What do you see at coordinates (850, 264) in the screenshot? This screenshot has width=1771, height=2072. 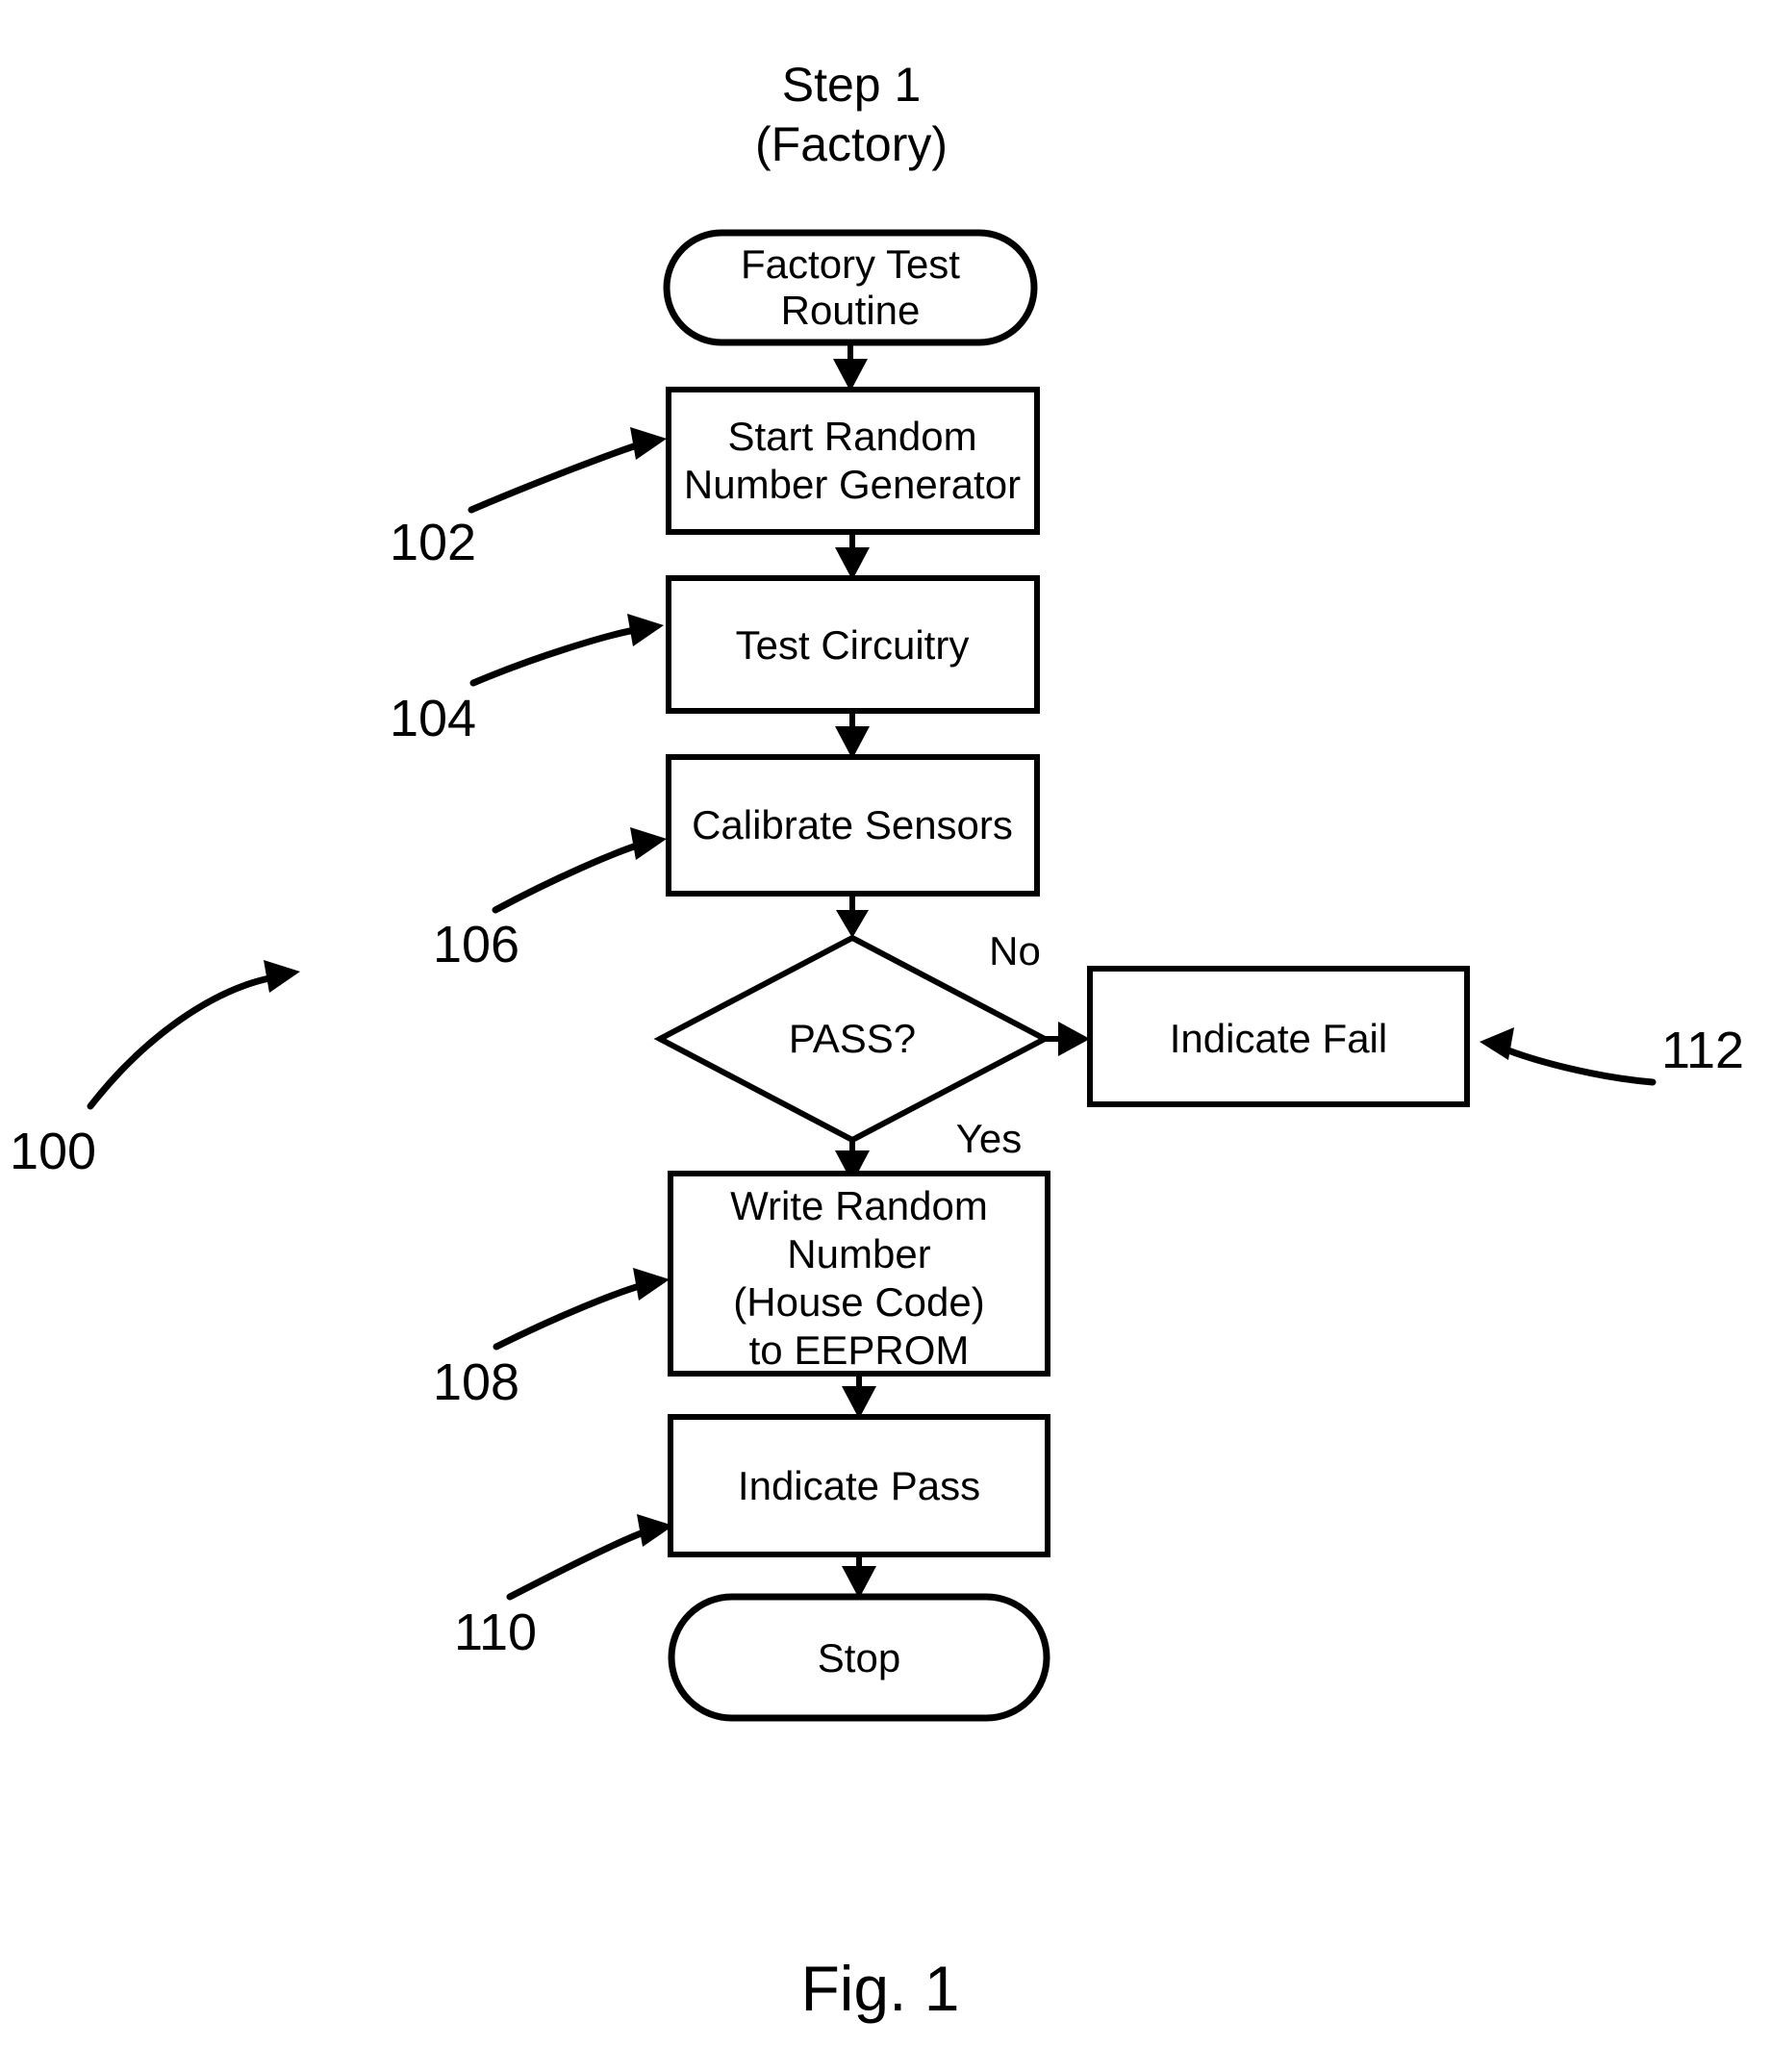 I see `node-label-start-line1: Factory Test` at bounding box center [850, 264].